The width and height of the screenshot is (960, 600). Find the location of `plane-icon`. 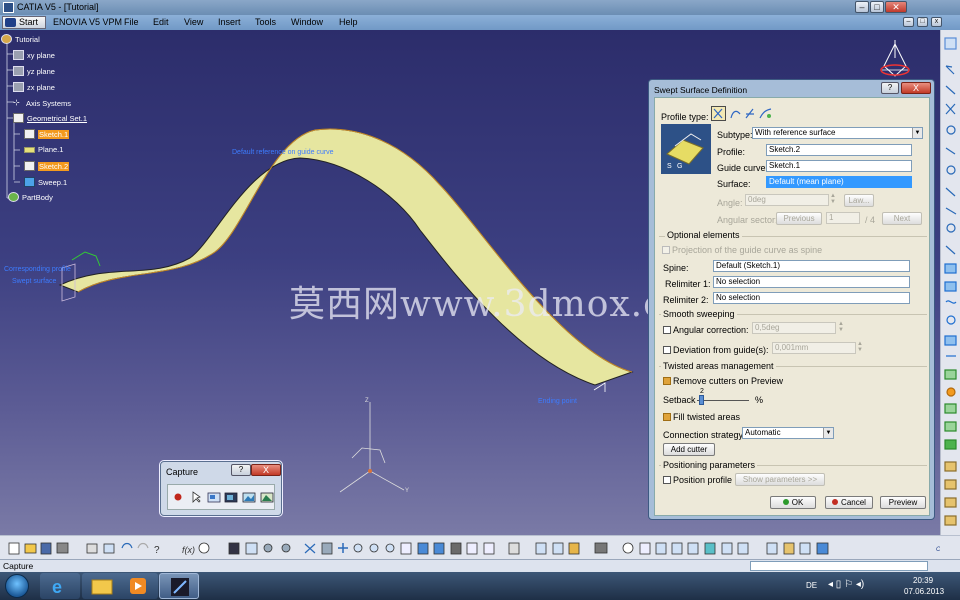

plane-icon is located at coordinates (18, 55).